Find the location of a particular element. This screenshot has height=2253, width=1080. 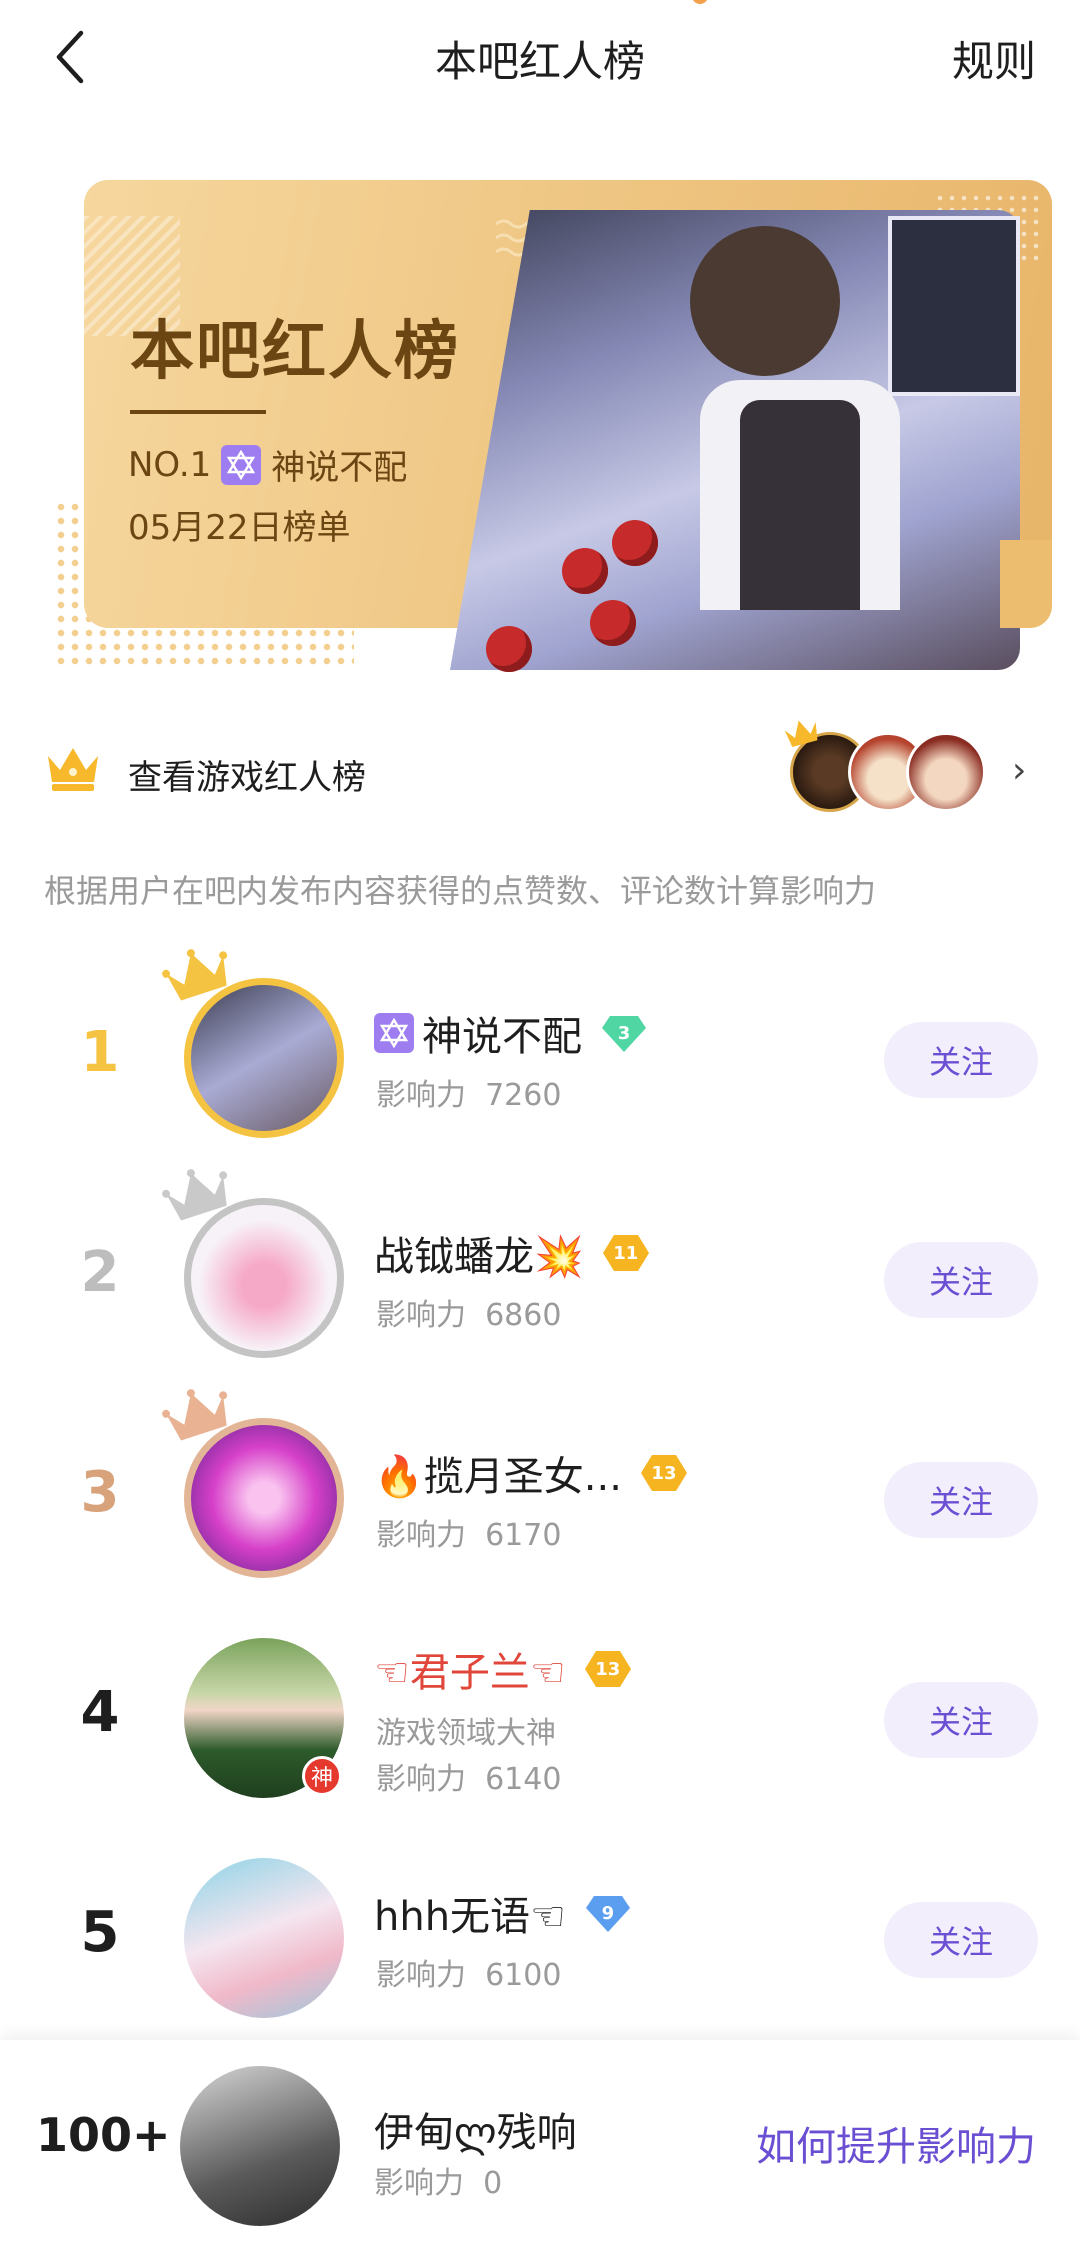

page-title: 本吧红人榜 is located at coordinates (539, 61).